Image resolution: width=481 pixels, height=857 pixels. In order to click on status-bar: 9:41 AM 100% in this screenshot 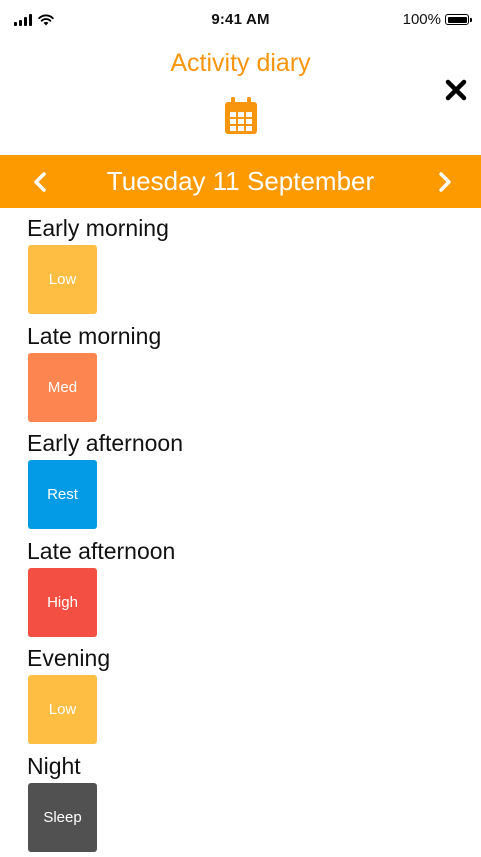, I will do `click(240, 22)`.